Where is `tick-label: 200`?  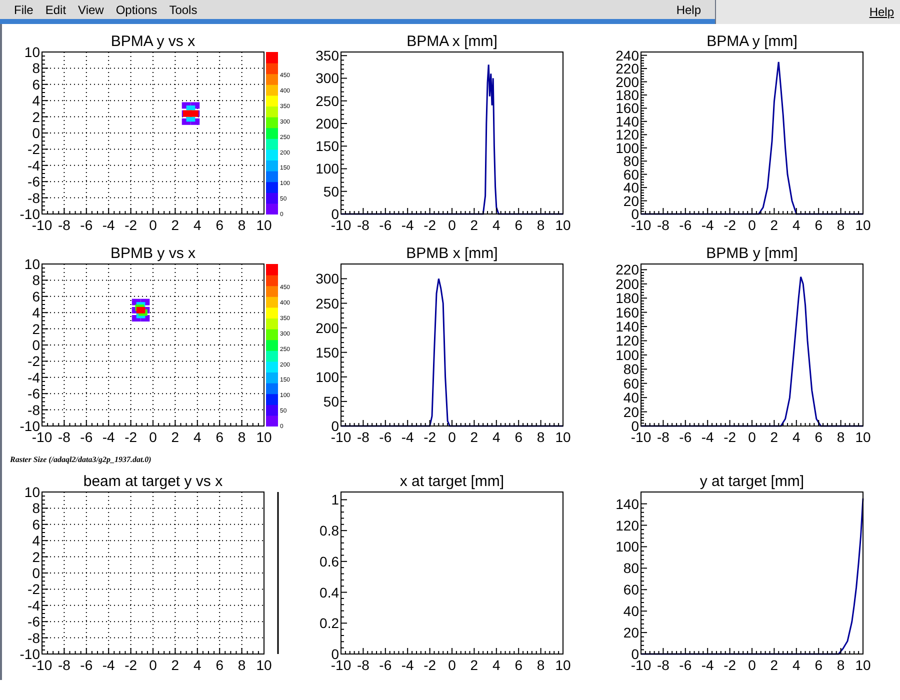
tick-label: 200 is located at coordinates (328, 328).